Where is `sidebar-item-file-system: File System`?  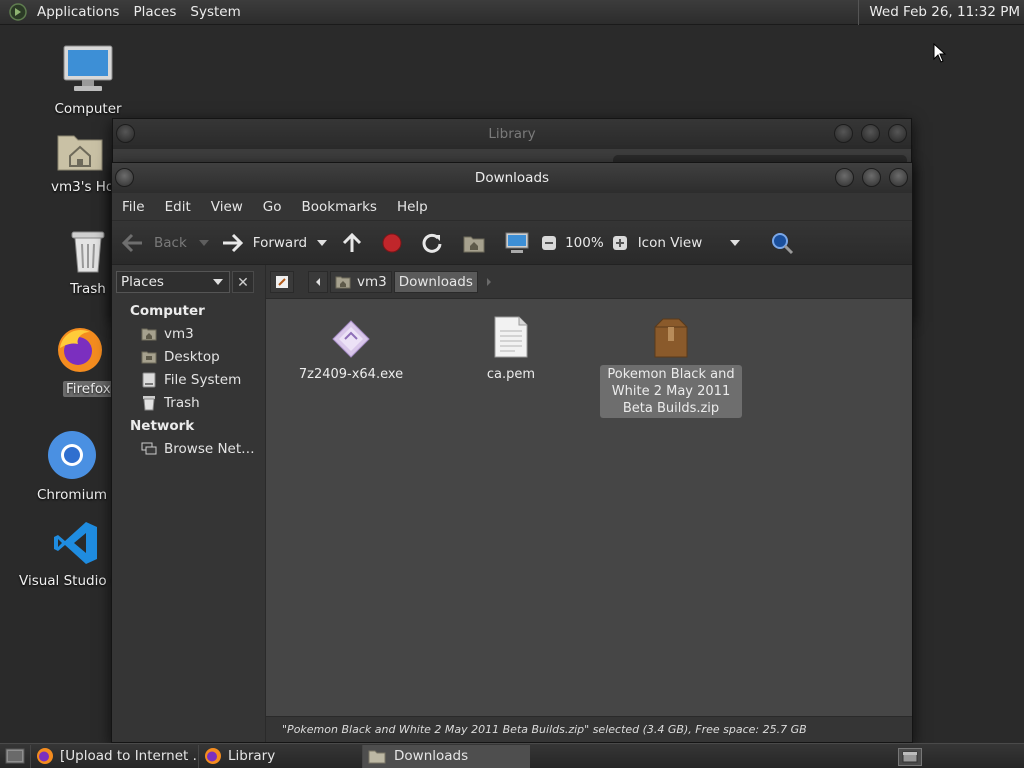 sidebar-item-file-system: File System is located at coordinates (190, 380).